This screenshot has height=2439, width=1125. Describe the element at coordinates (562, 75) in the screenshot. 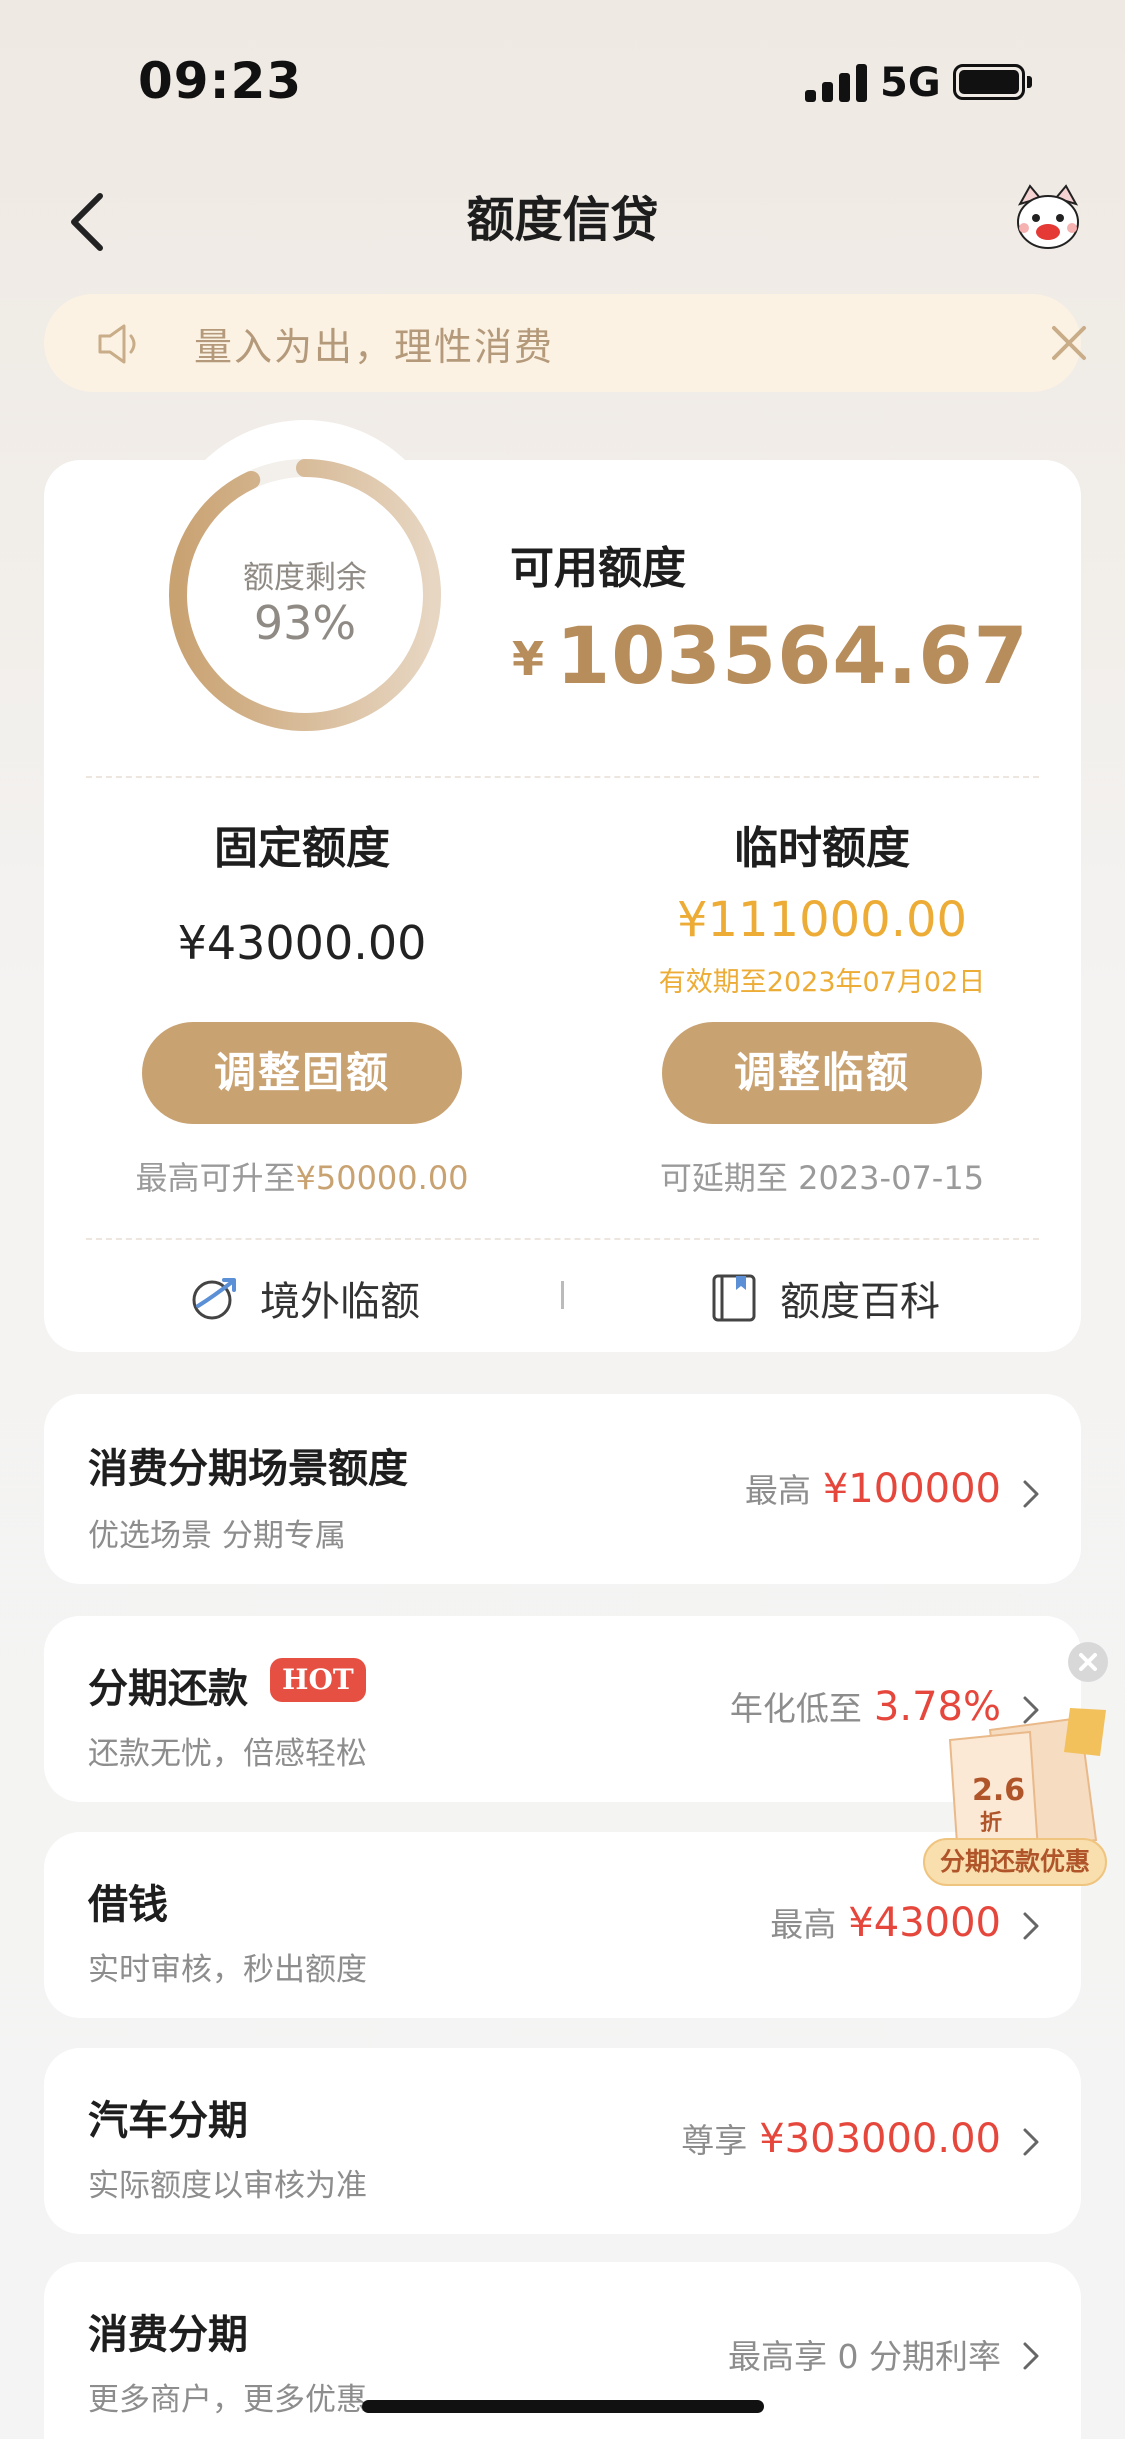

I see `status-bar: 09:23 5G` at that location.